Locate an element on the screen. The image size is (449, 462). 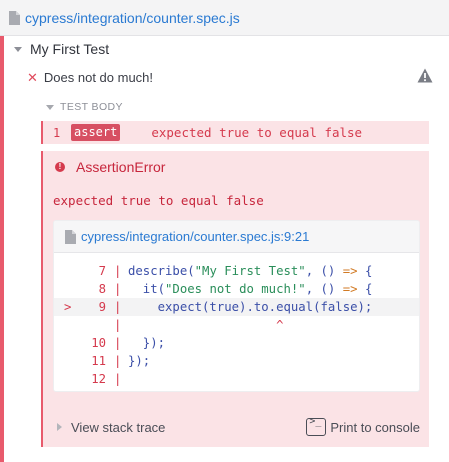
line-number: 9 is located at coordinates (102, 307).